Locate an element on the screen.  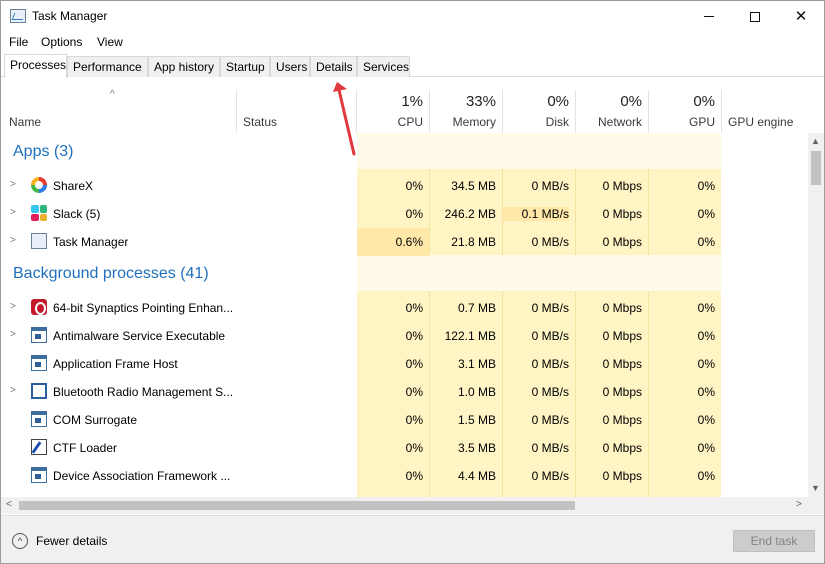
tab-details: Details is located at coordinates (333, 66).